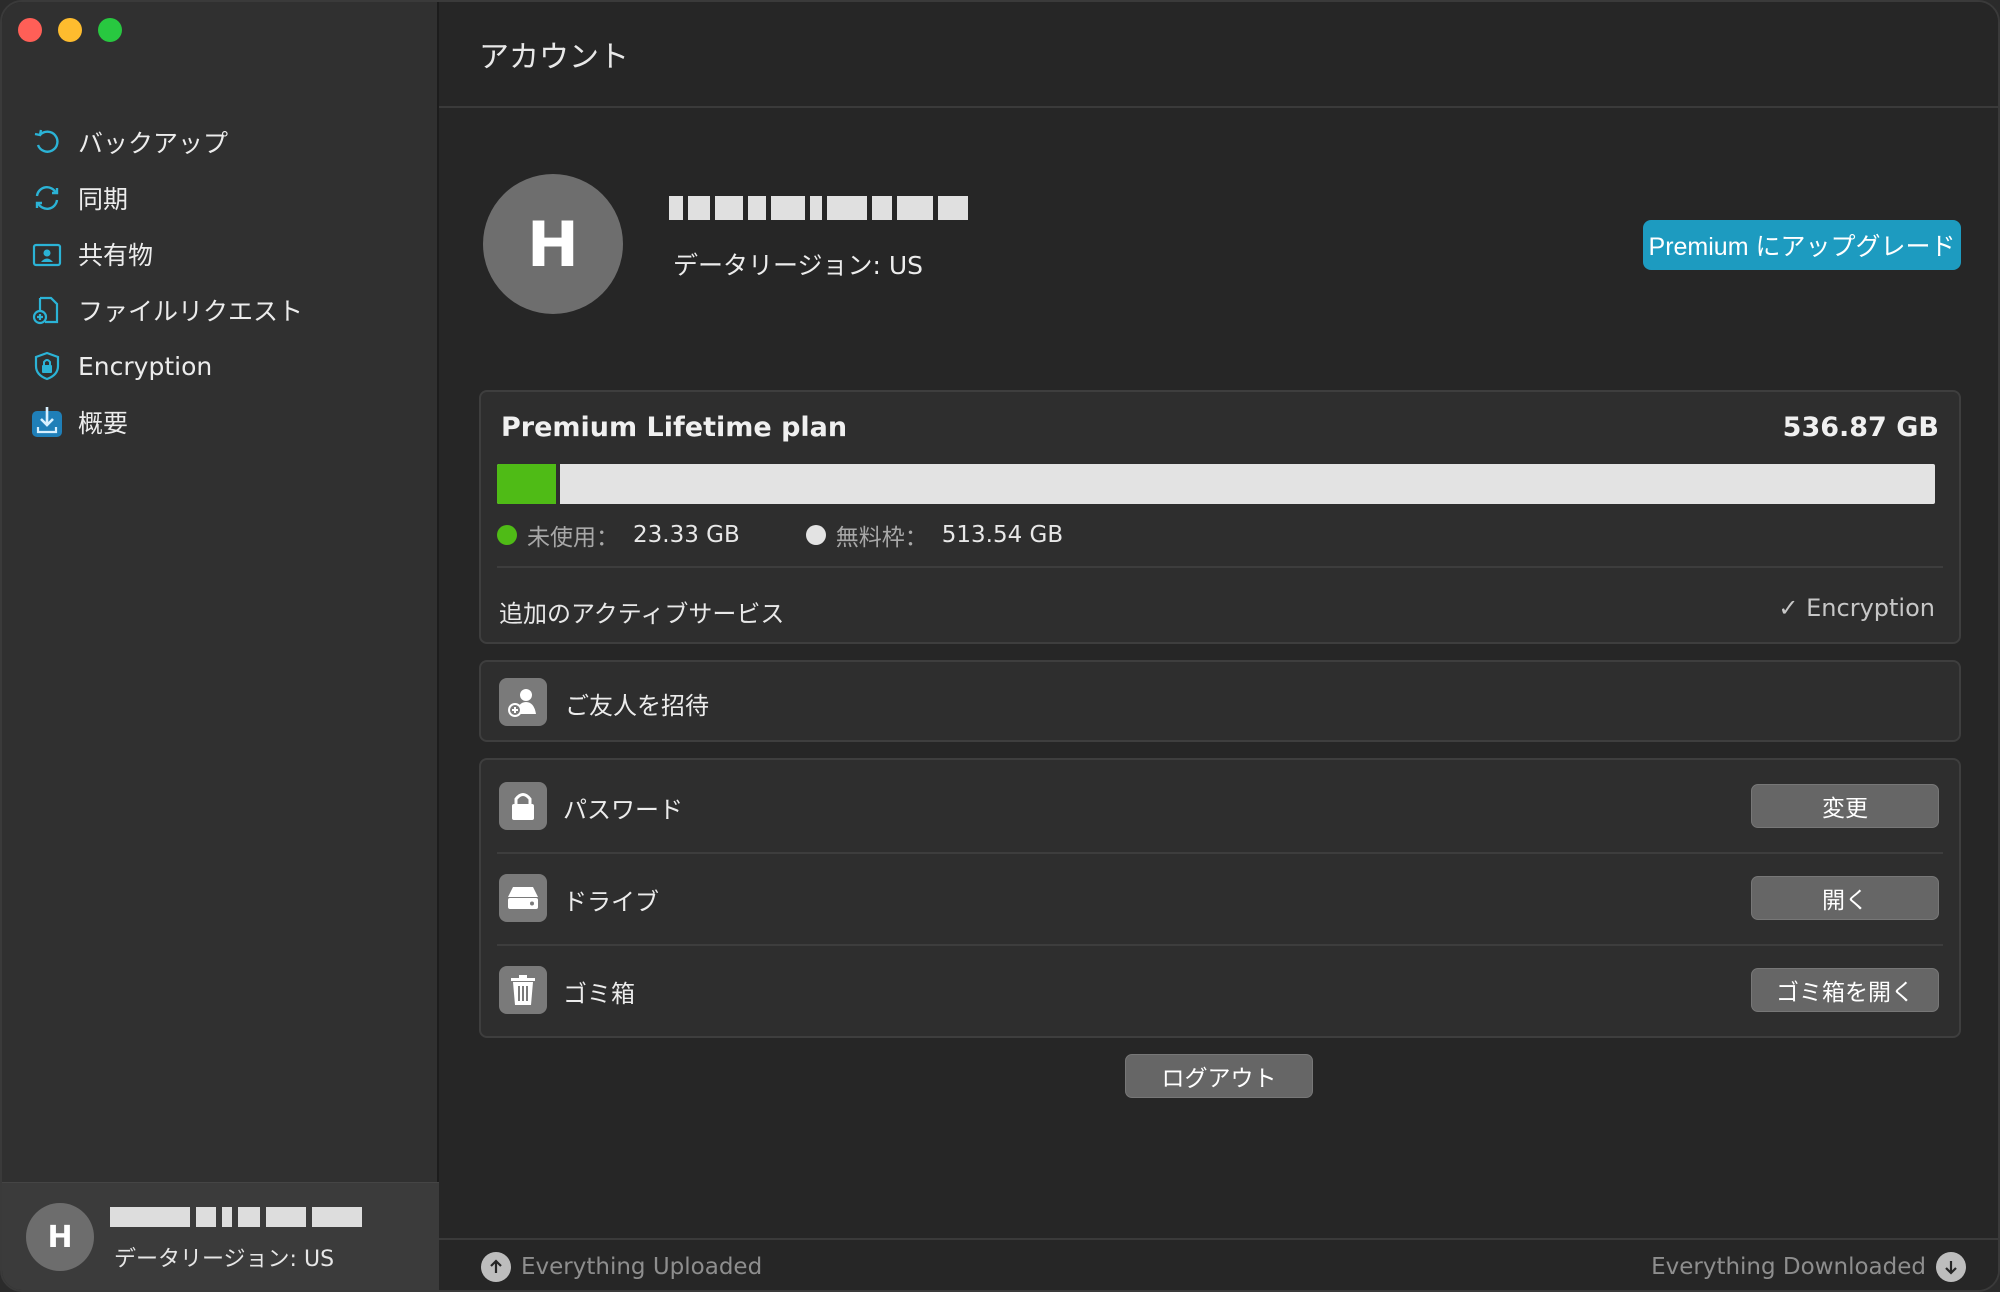  What do you see at coordinates (1845, 898) in the screenshot?
I see `open-drive-button: 開く` at bounding box center [1845, 898].